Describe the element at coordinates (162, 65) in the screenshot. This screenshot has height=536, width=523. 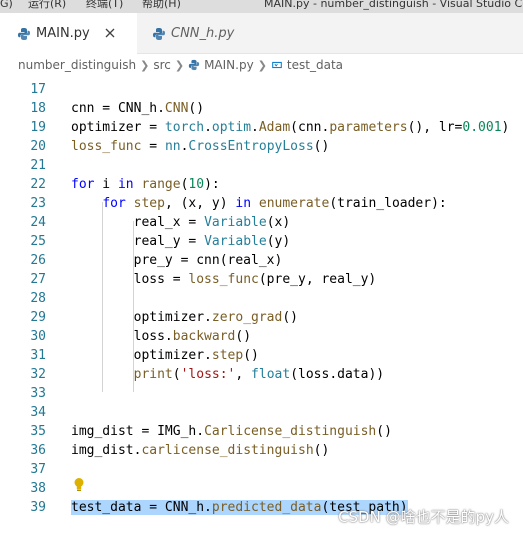
I see `breadcrumb-src: src` at that location.